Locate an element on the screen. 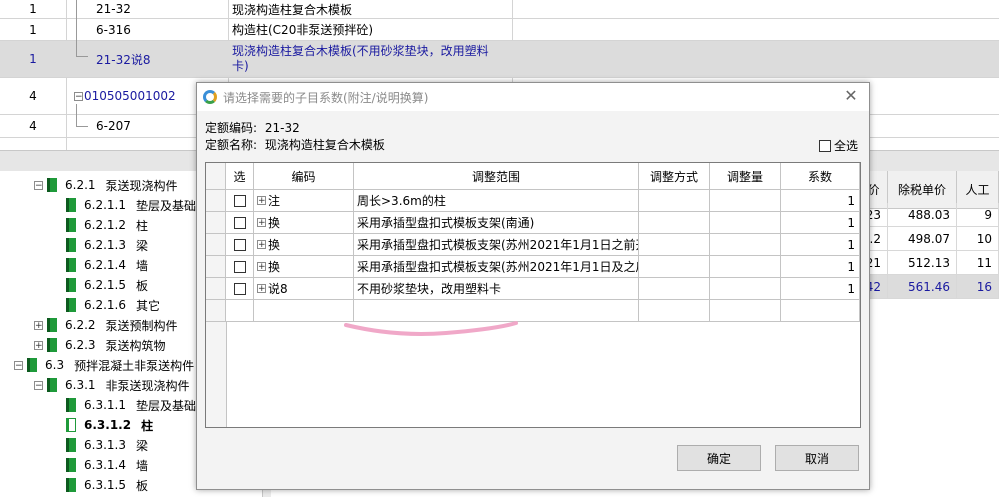 The image size is (999, 497). select-all-checkbox: 全选 is located at coordinates (838, 145).